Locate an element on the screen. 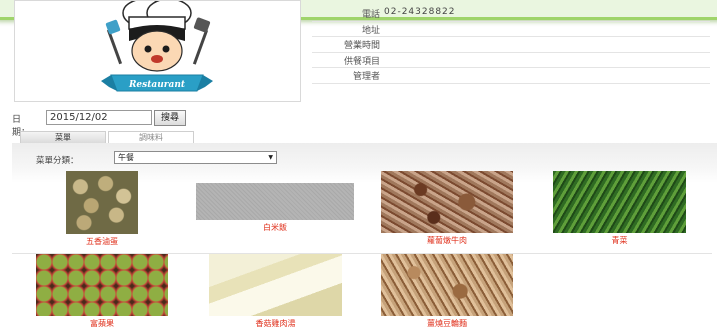 Image resolution: width=717 pixels, height=329 pixels. info-row-manager: 管理者 is located at coordinates (511, 76).